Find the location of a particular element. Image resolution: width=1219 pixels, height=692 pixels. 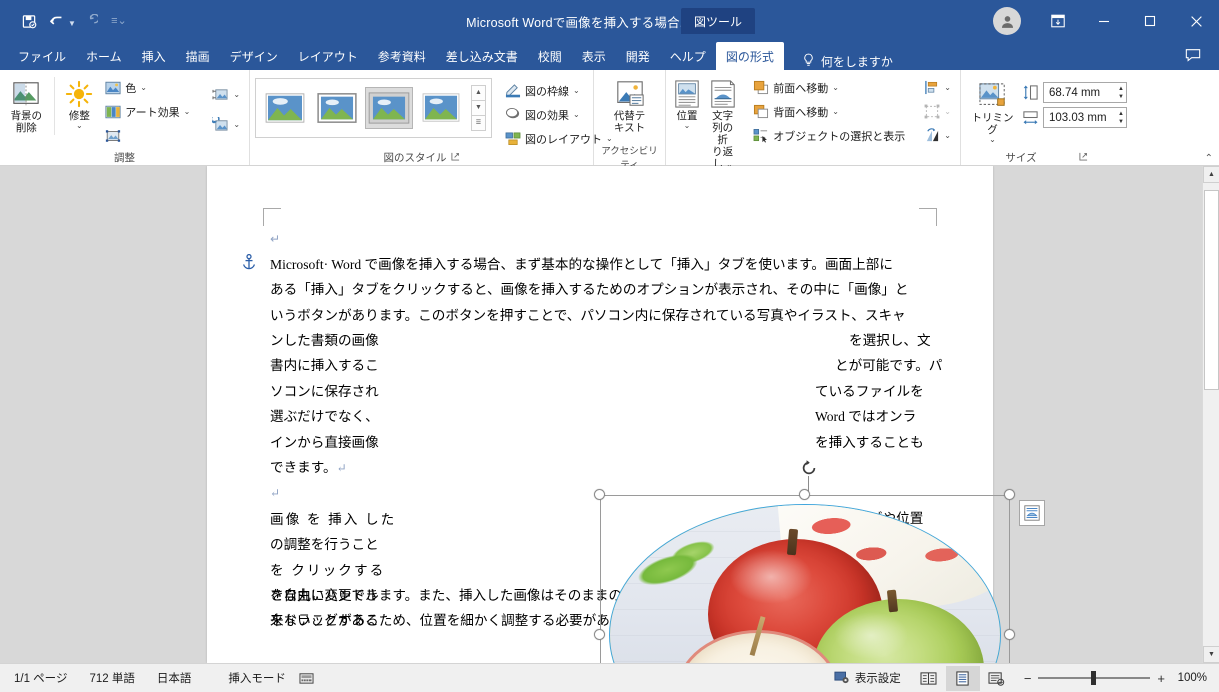

crop-label: トリミング is located at coordinates (992, 124).